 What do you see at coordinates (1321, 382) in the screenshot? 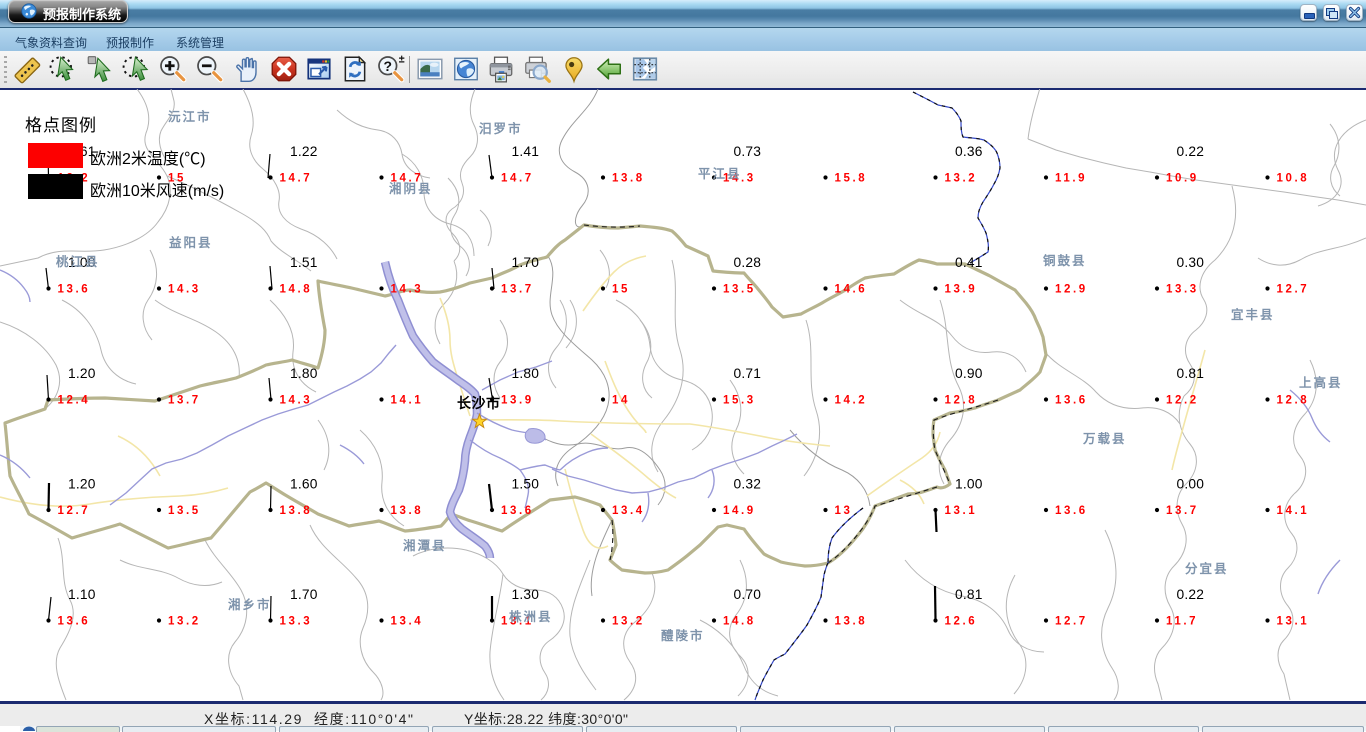
I see `svg-text: 上高县` at bounding box center [1321, 382].